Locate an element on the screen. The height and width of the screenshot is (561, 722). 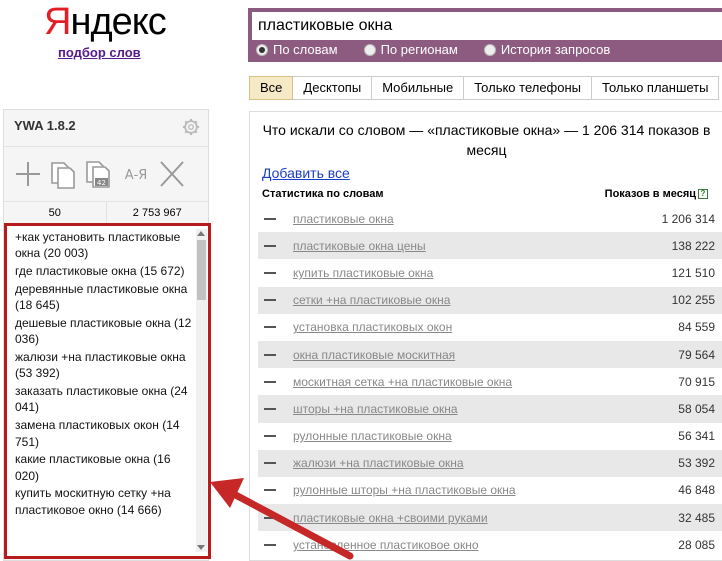
result-row: установленное пластиковое окно 28 085 is located at coordinates (490, 544).